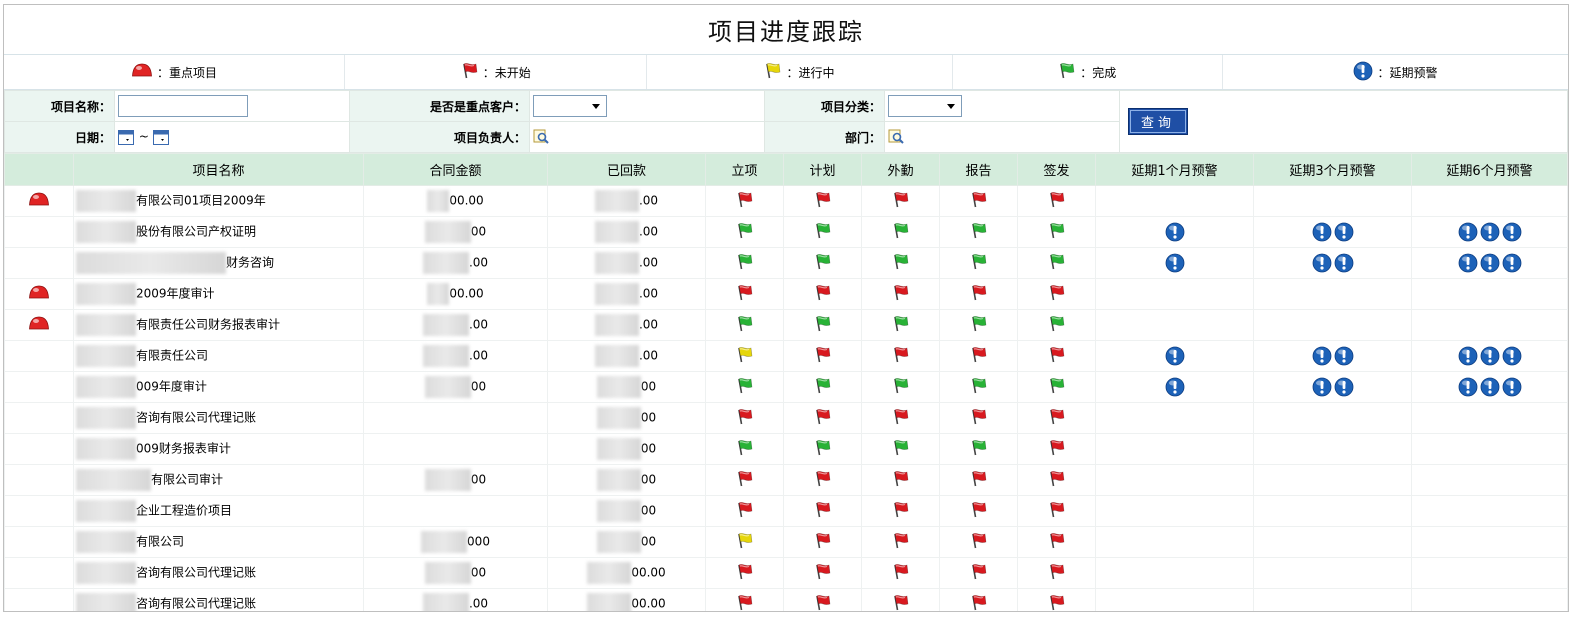 The height and width of the screenshot is (617, 1594). I want to click on dept-search-icon, so click(896, 137).